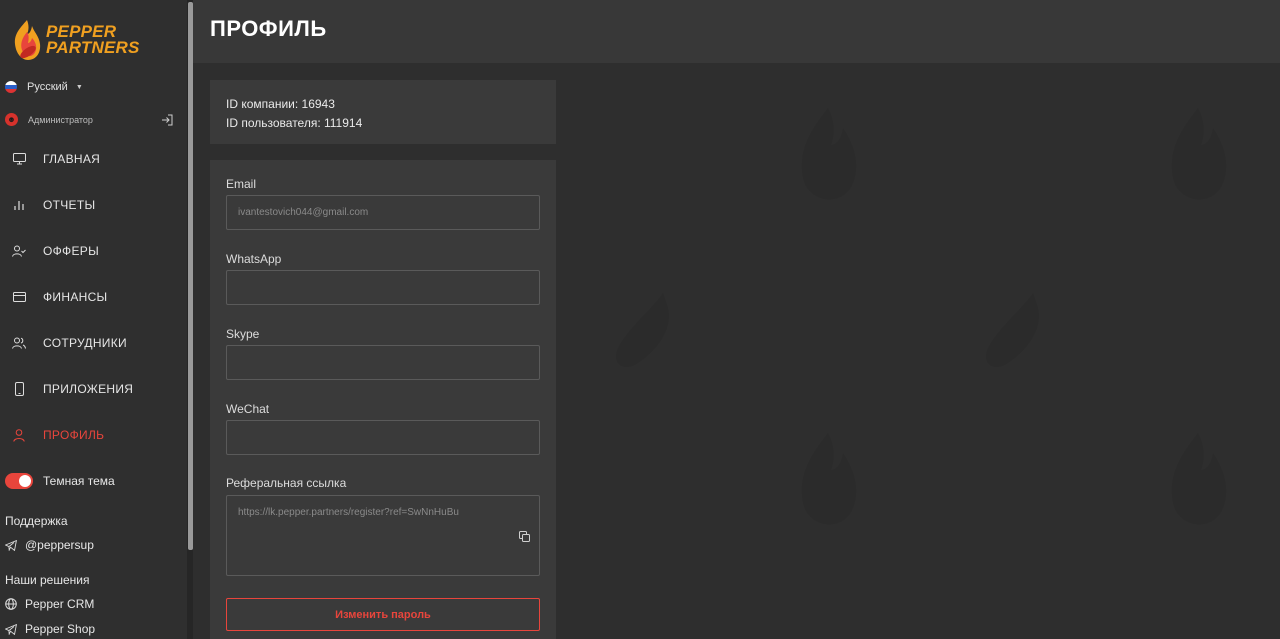 The image size is (1280, 639). What do you see at coordinates (248, 409) in the screenshot?
I see `wechat-label: WeChat` at bounding box center [248, 409].